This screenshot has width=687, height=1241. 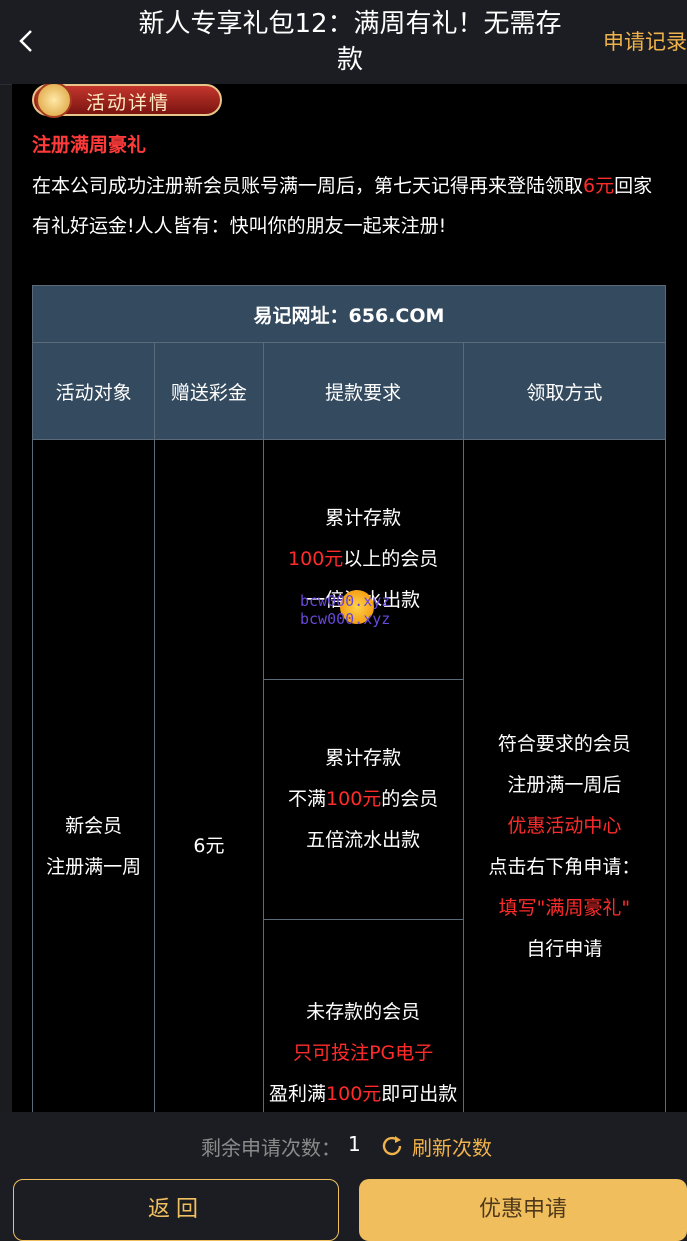 I want to click on refresh-icon, so click(x=392, y=1146).